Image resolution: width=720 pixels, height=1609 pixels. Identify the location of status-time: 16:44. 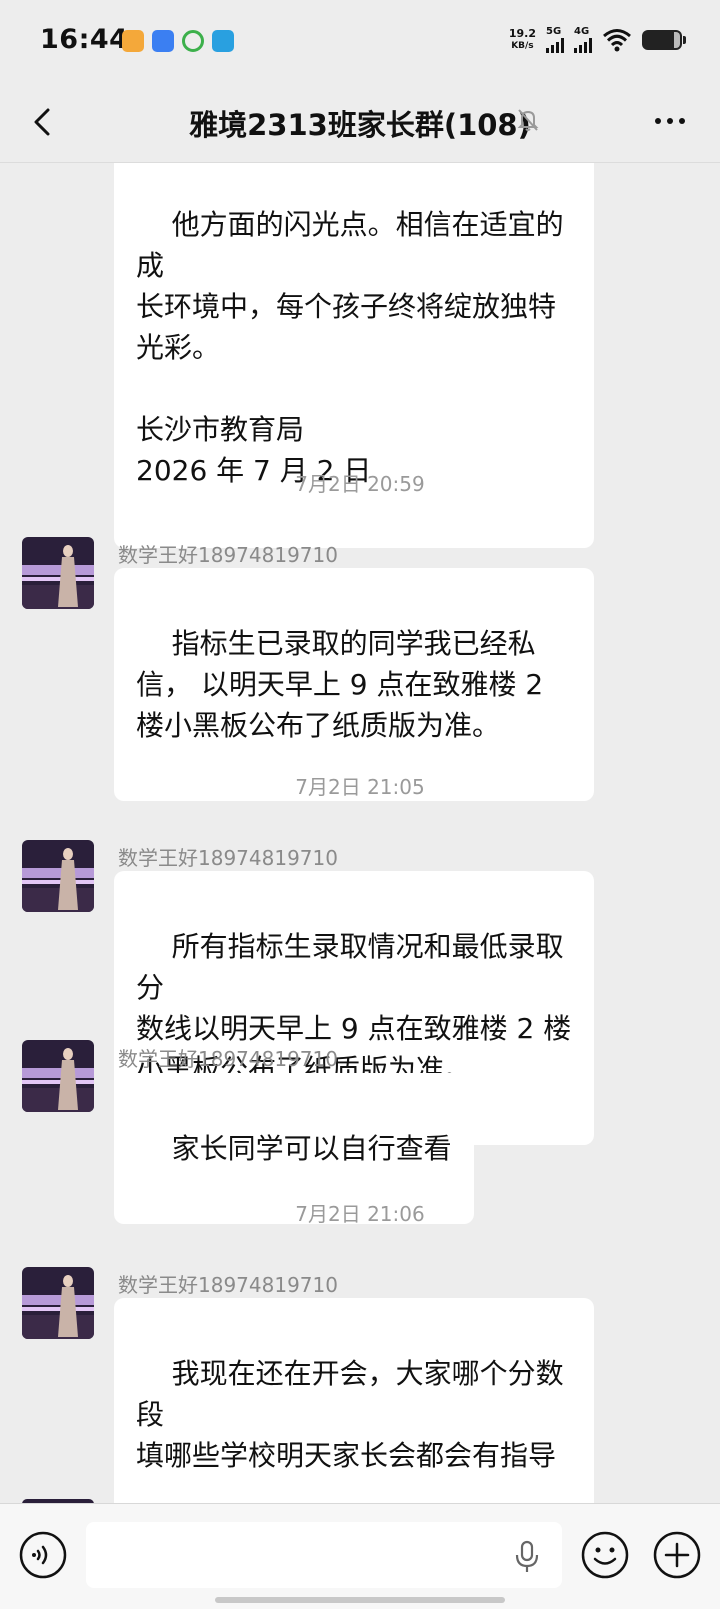
(84, 39).